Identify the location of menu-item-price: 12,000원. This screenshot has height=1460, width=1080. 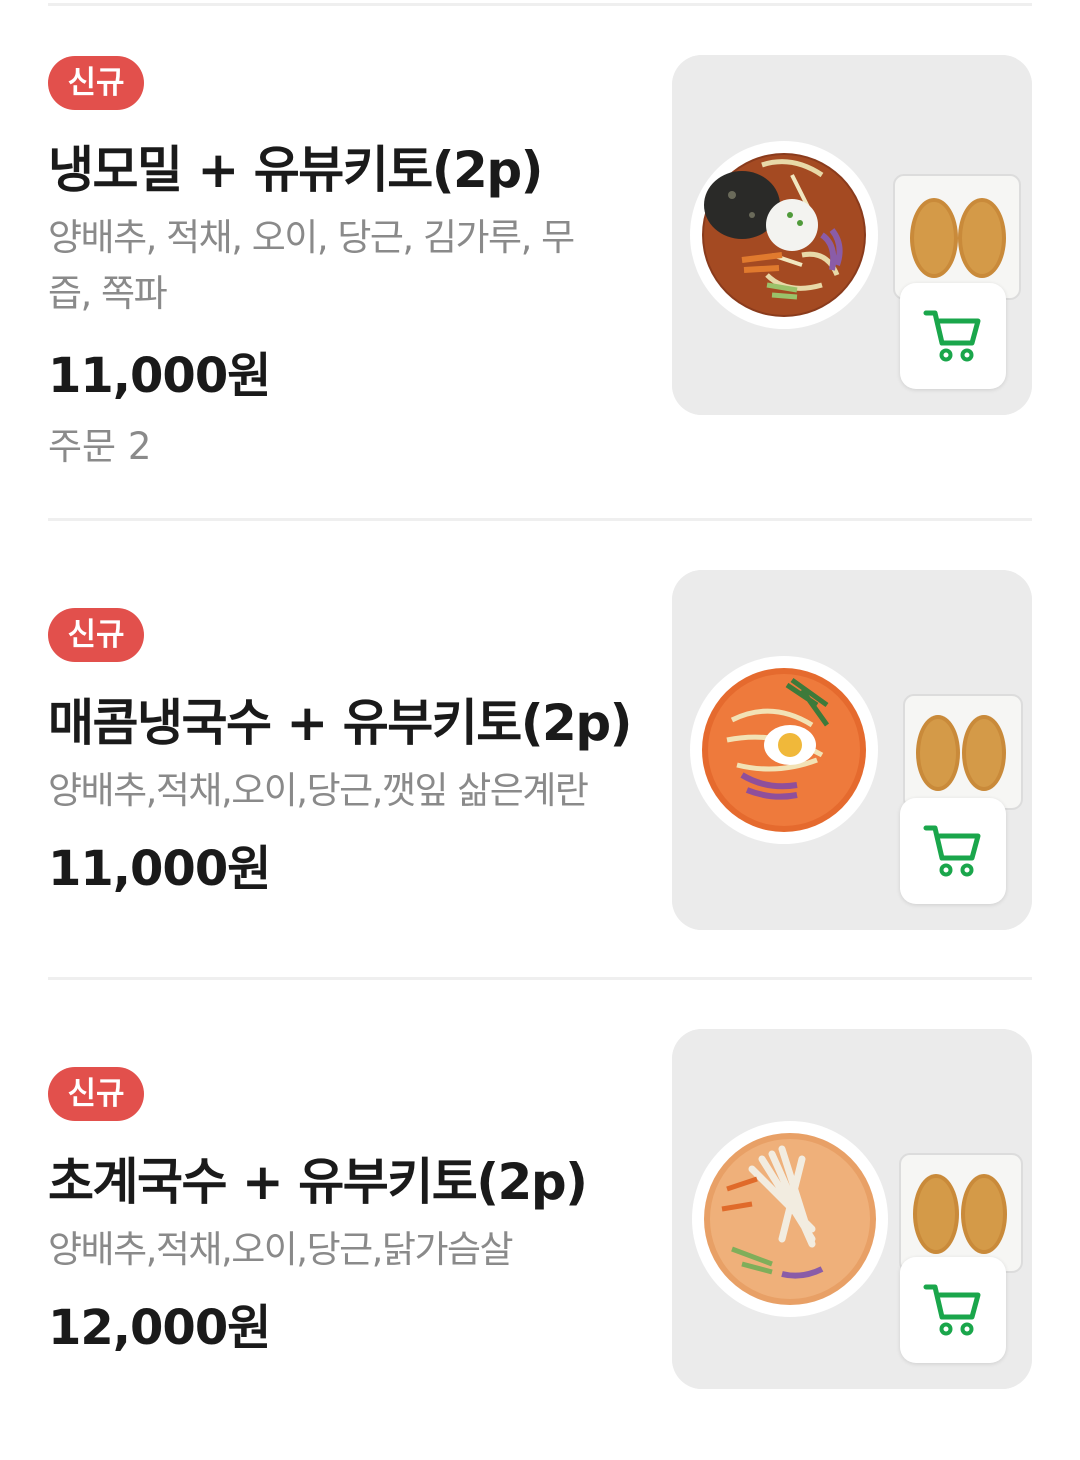
(159, 1328).